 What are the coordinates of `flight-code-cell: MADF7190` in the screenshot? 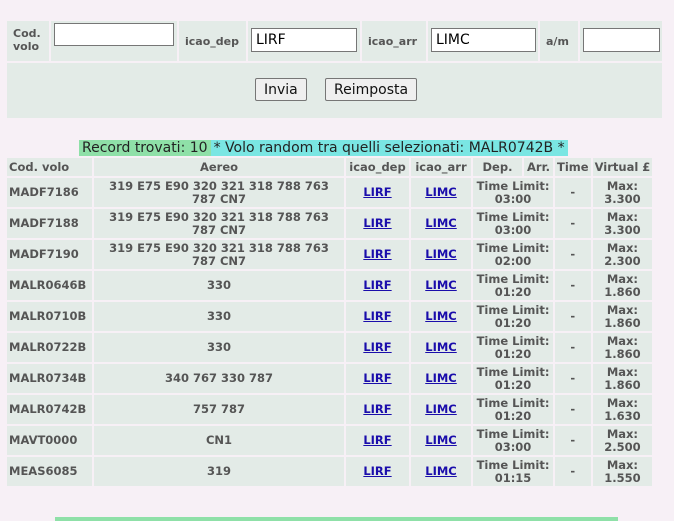 It's located at (49, 254).